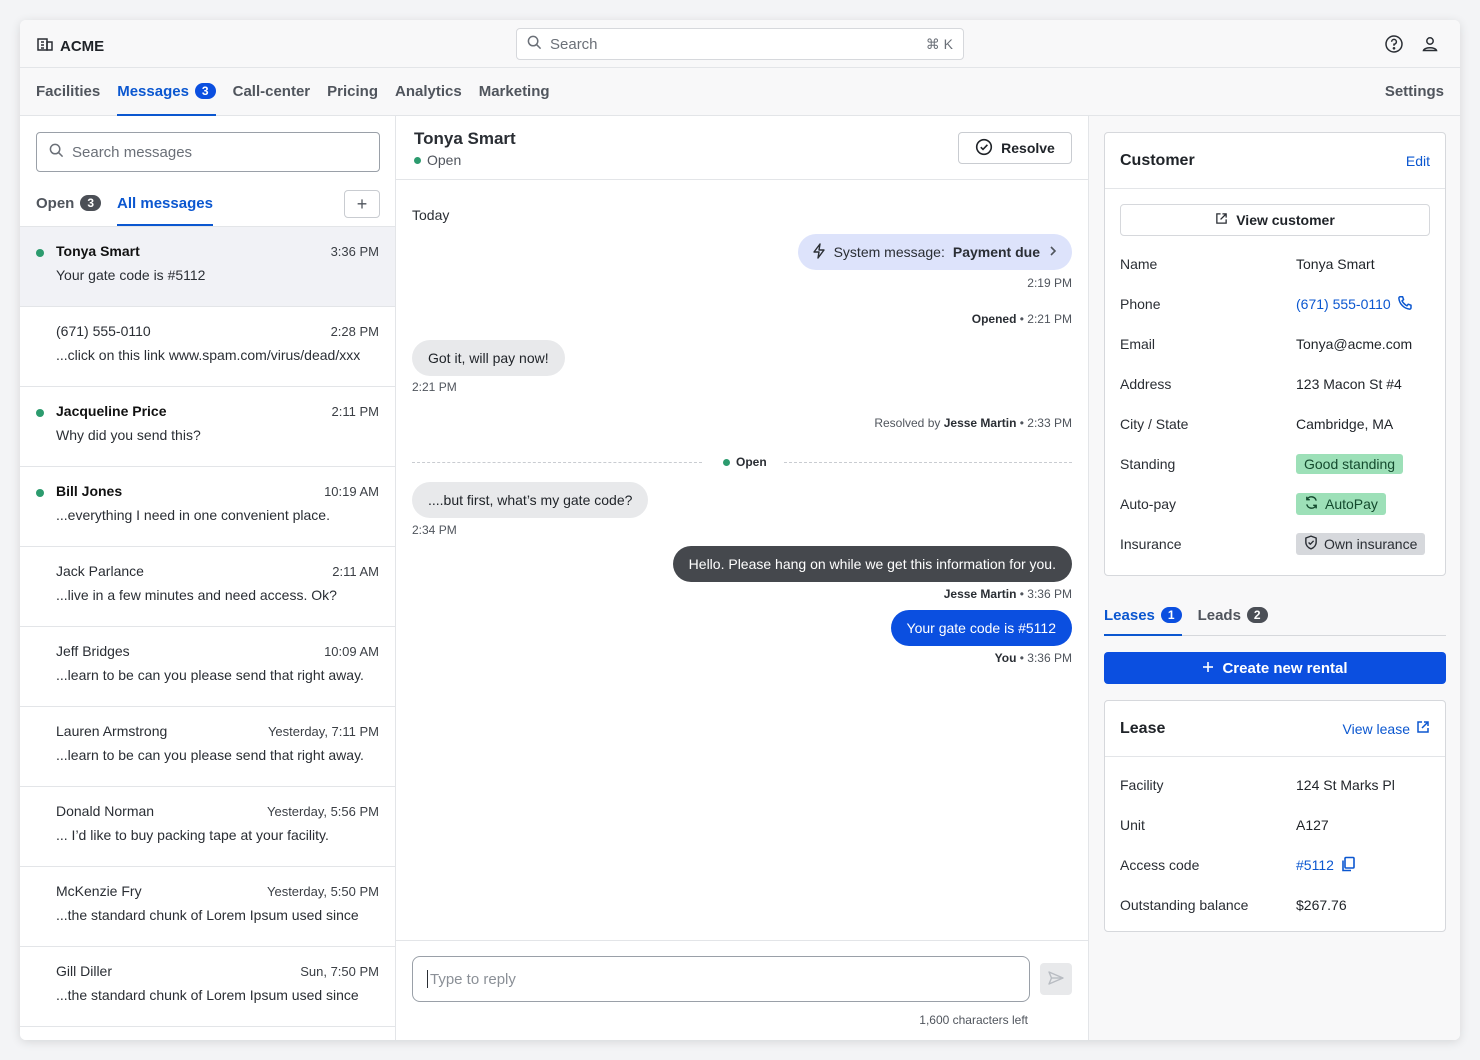  Describe the element at coordinates (1160, 865) in the screenshot. I see `field-label: Access code` at that location.